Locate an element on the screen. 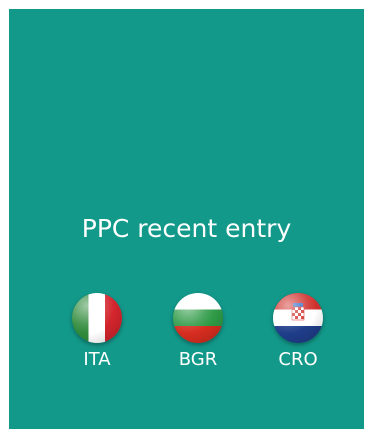 The width and height of the screenshot is (373, 439). country-label: BGR is located at coordinates (198, 359).